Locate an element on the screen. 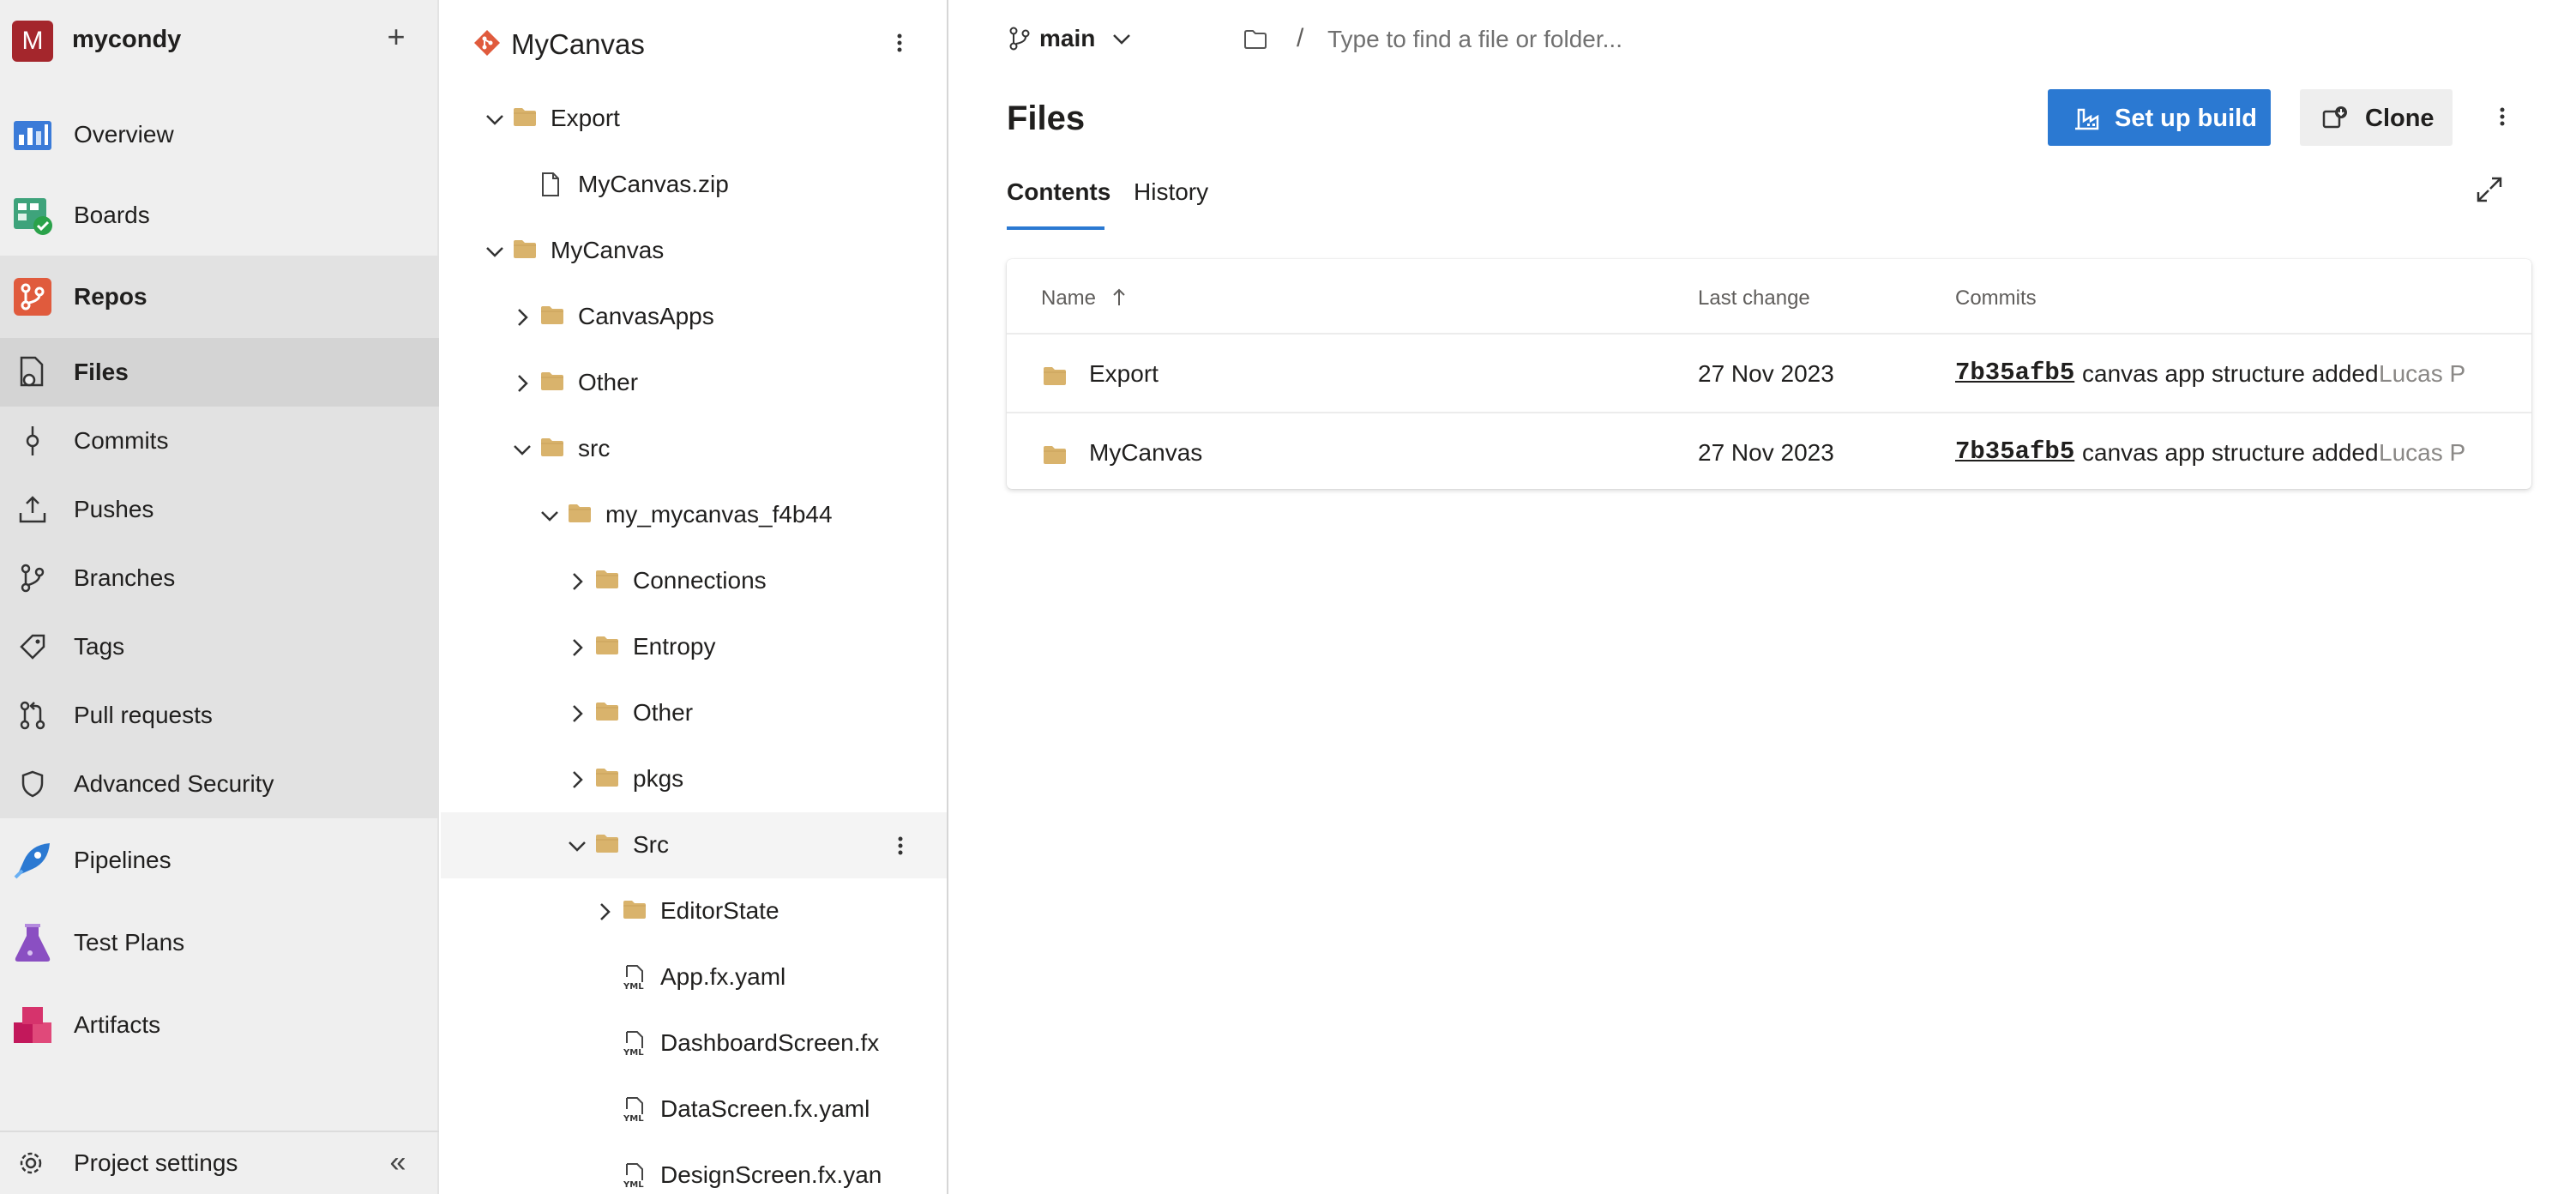  file-icon is located at coordinates (552, 184).